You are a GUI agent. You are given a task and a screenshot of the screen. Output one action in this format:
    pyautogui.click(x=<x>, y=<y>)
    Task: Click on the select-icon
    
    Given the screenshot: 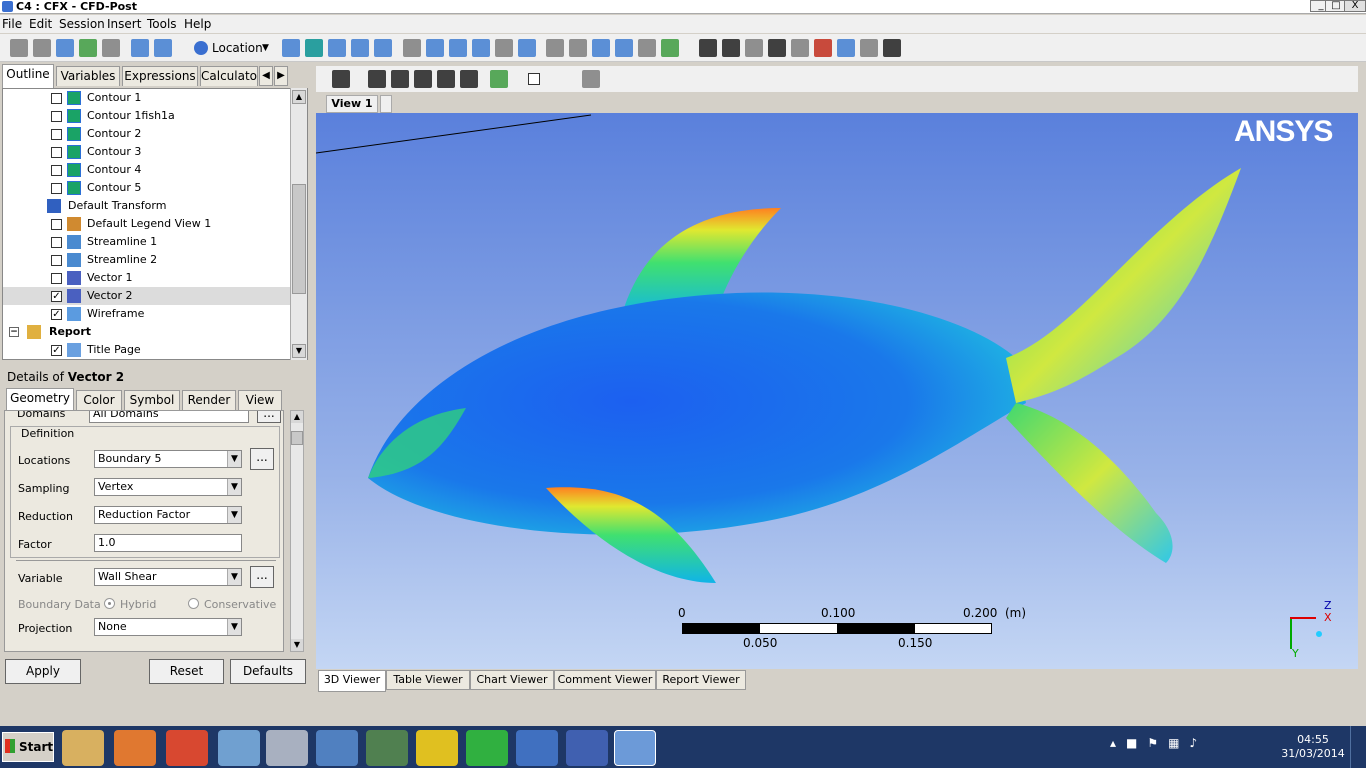 What is the action you would take?
    pyautogui.click(x=341, y=79)
    